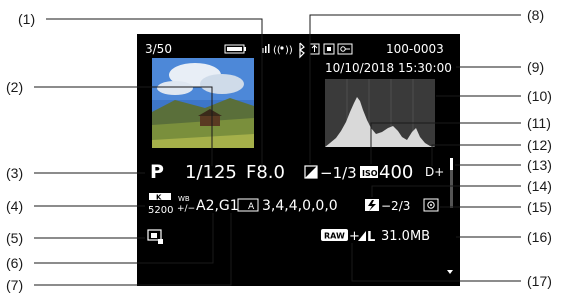 Image resolution: width=588 pixels, height=295 pixels. What do you see at coordinates (539, 123) in the screenshot?
I see `callout-11: (11)` at bounding box center [539, 123].